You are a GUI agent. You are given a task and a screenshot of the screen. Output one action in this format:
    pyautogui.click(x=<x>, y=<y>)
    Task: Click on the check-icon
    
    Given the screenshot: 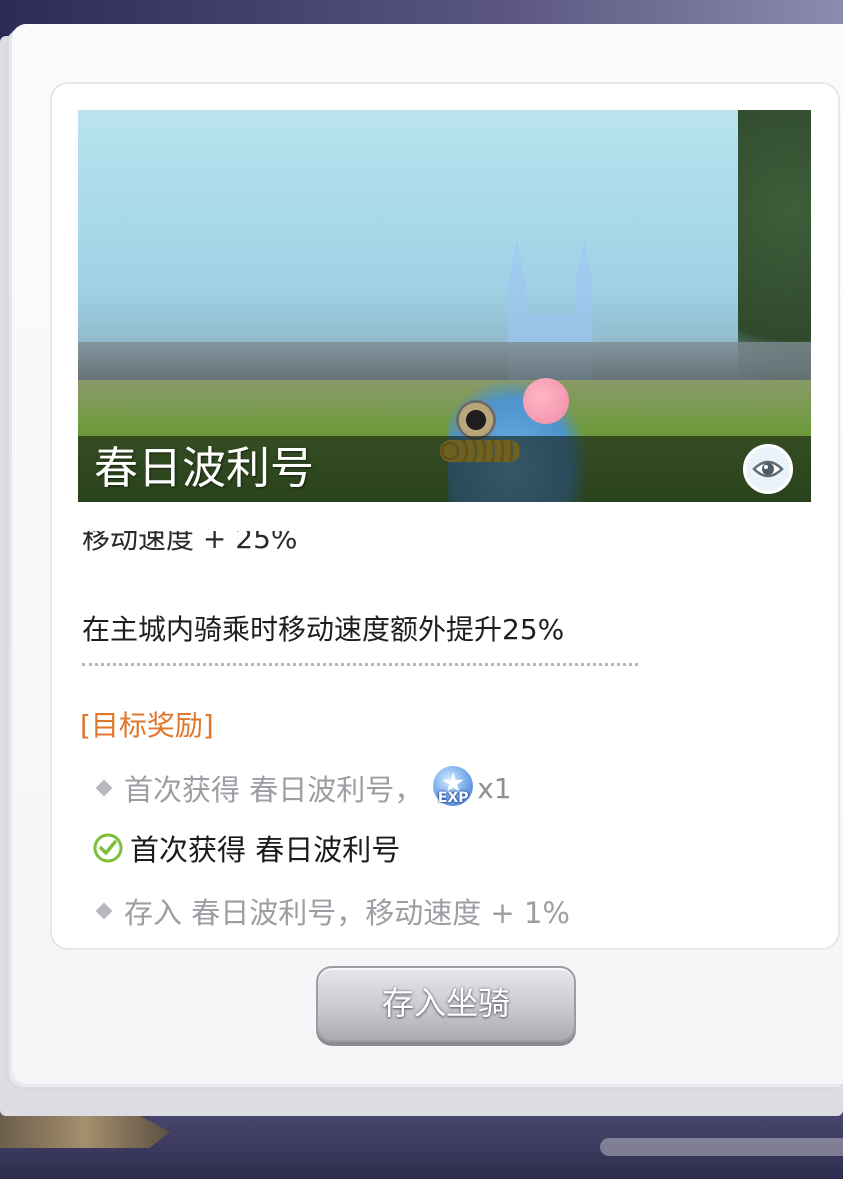 What is the action you would take?
    pyautogui.click(x=108, y=848)
    